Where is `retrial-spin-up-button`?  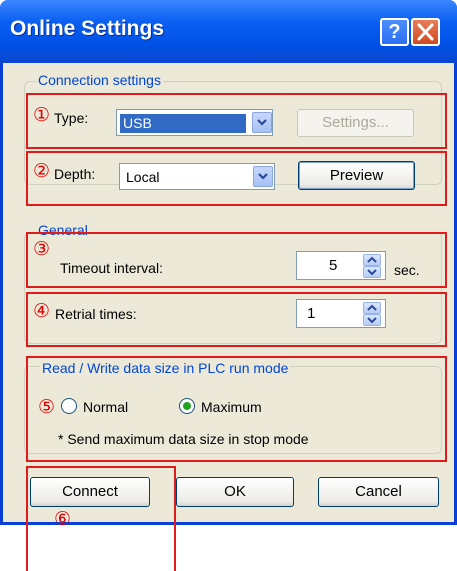 retrial-spin-up-button is located at coordinates (372, 308).